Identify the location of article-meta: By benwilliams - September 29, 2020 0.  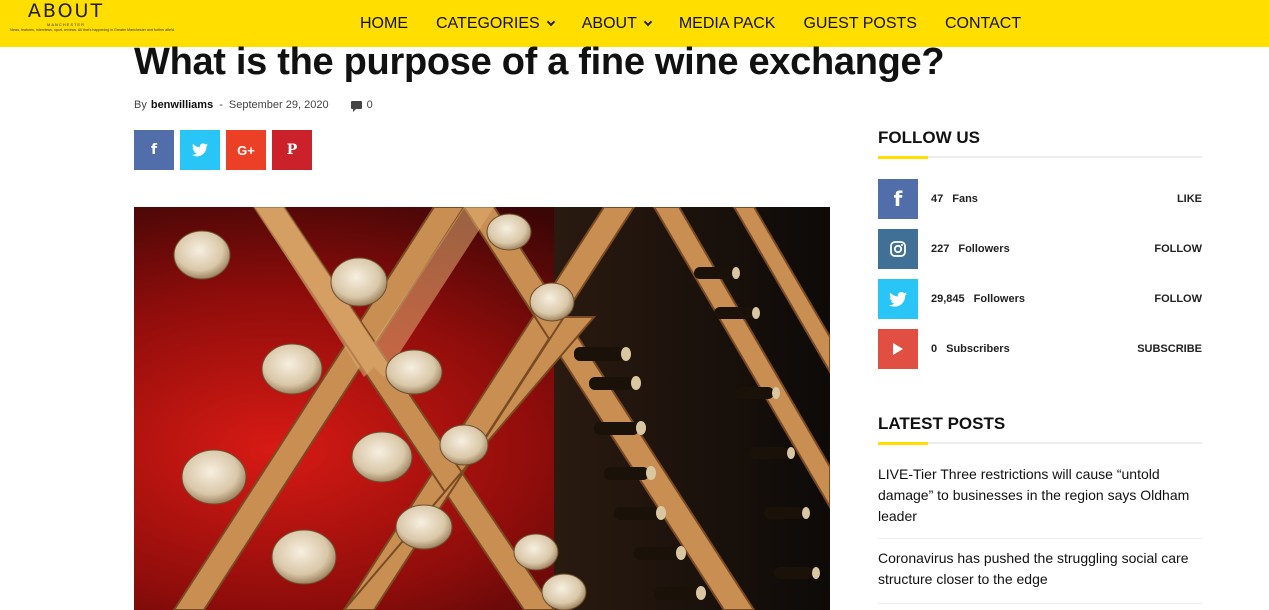
(253, 105).